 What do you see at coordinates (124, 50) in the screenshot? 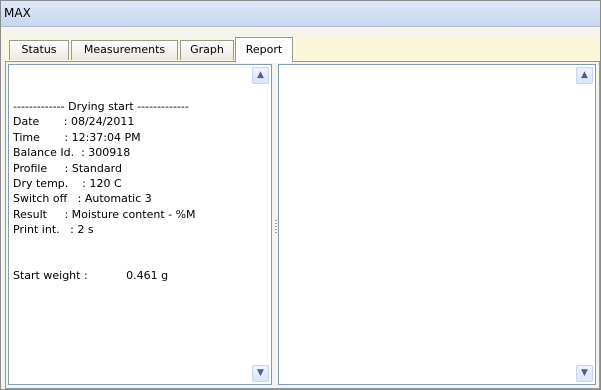
I see `tab-measurements: Measurements` at bounding box center [124, 50].